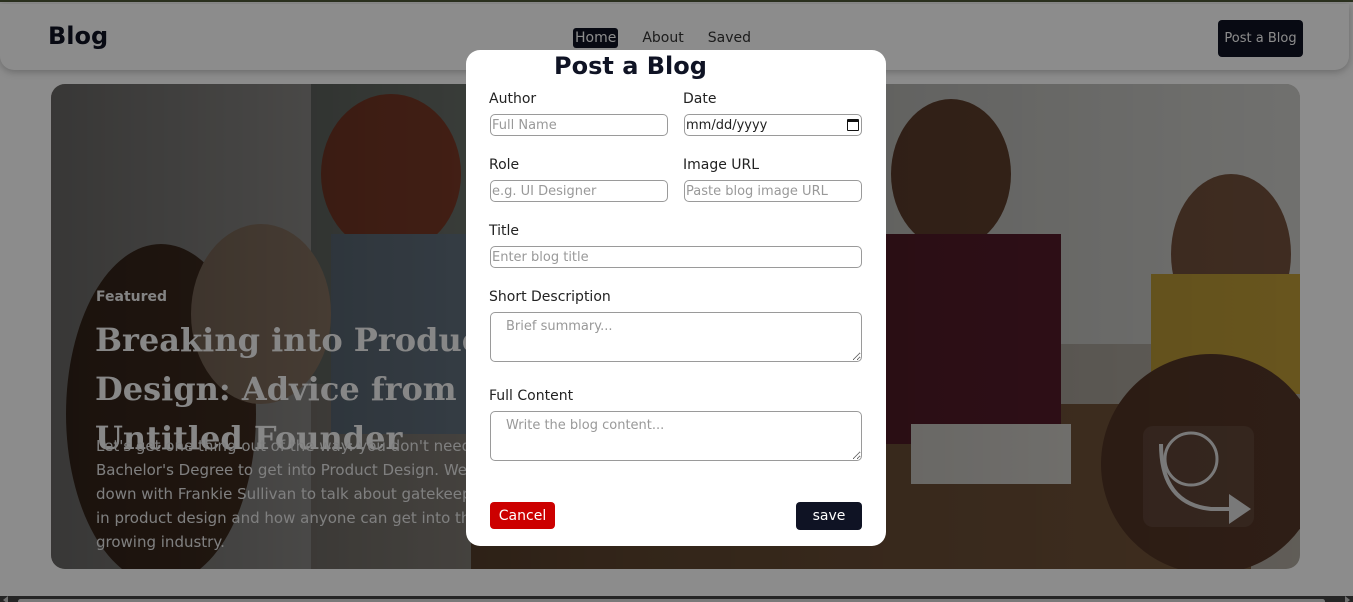  I want to click on calendar-icon, so click(853, 125).